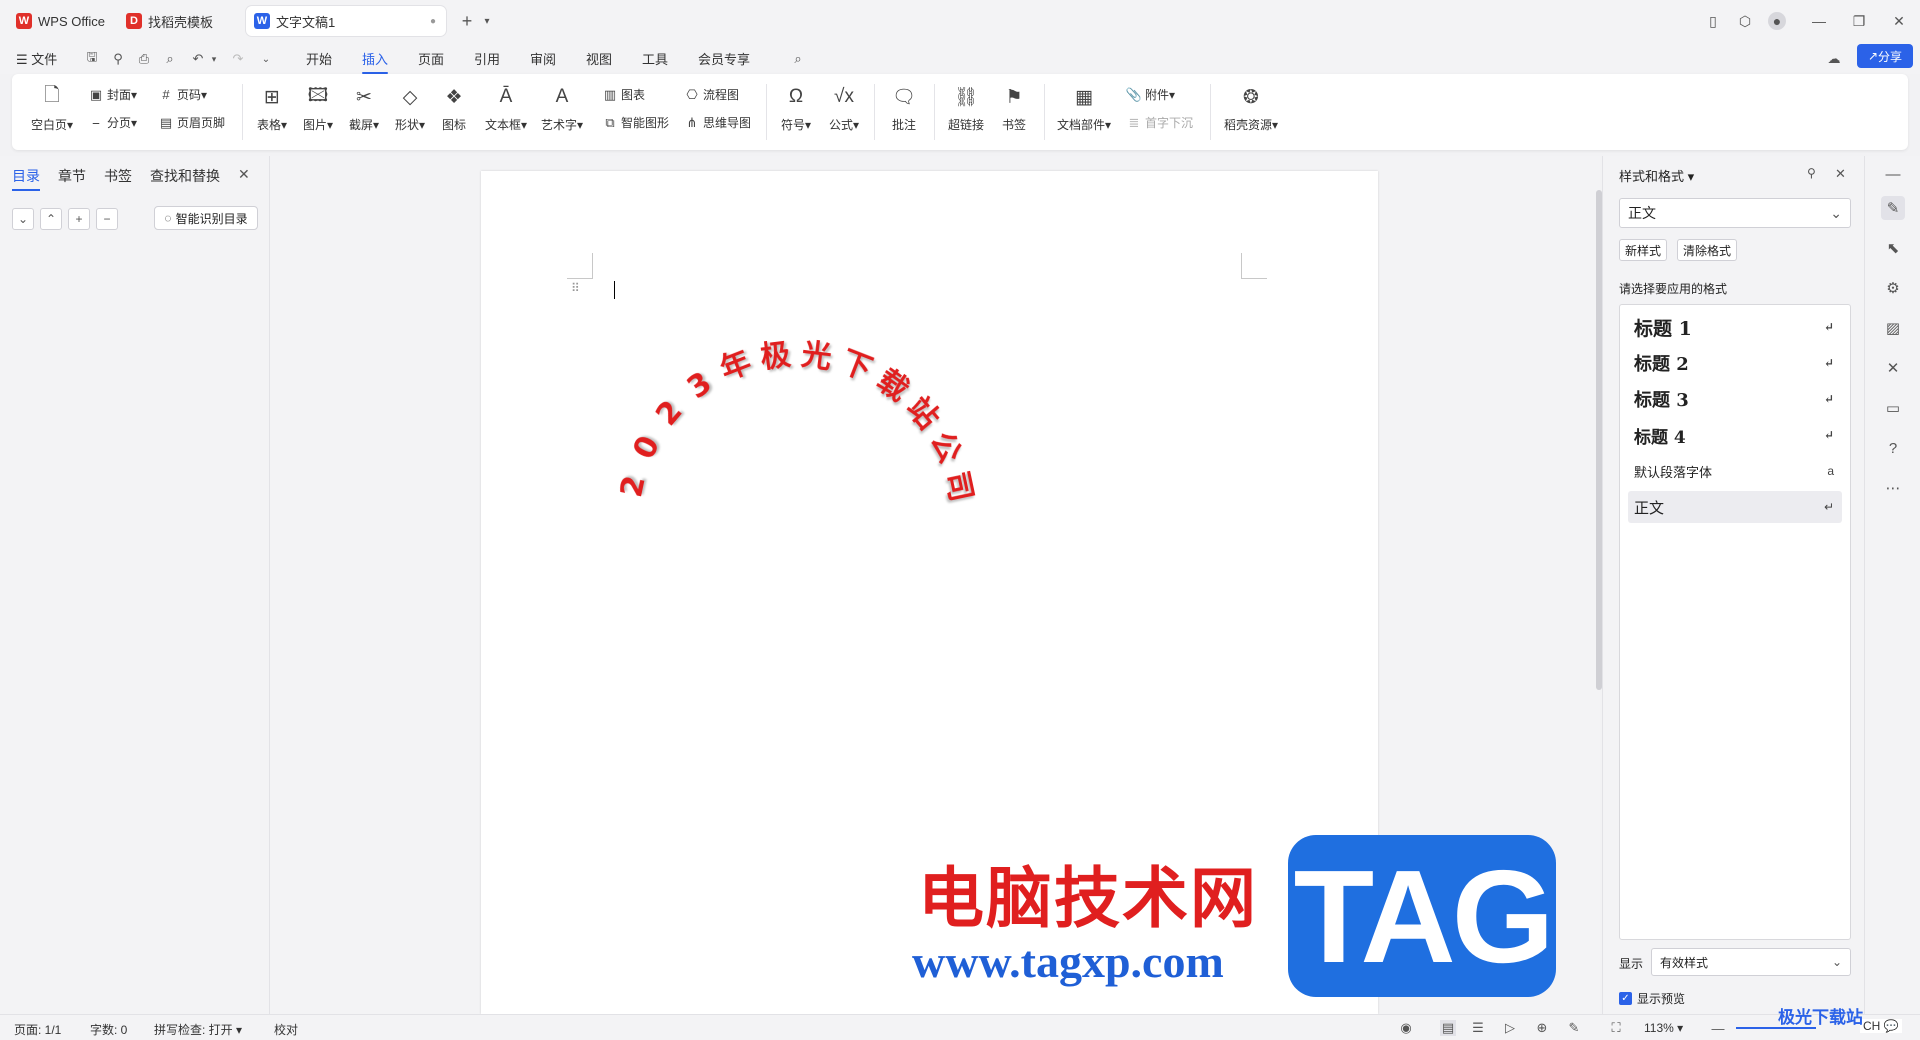 The height and width of the screenshot is (1040, 1920). I want to click on drop-cap-button: ≣ 首字下沉, so click(1159, 122).